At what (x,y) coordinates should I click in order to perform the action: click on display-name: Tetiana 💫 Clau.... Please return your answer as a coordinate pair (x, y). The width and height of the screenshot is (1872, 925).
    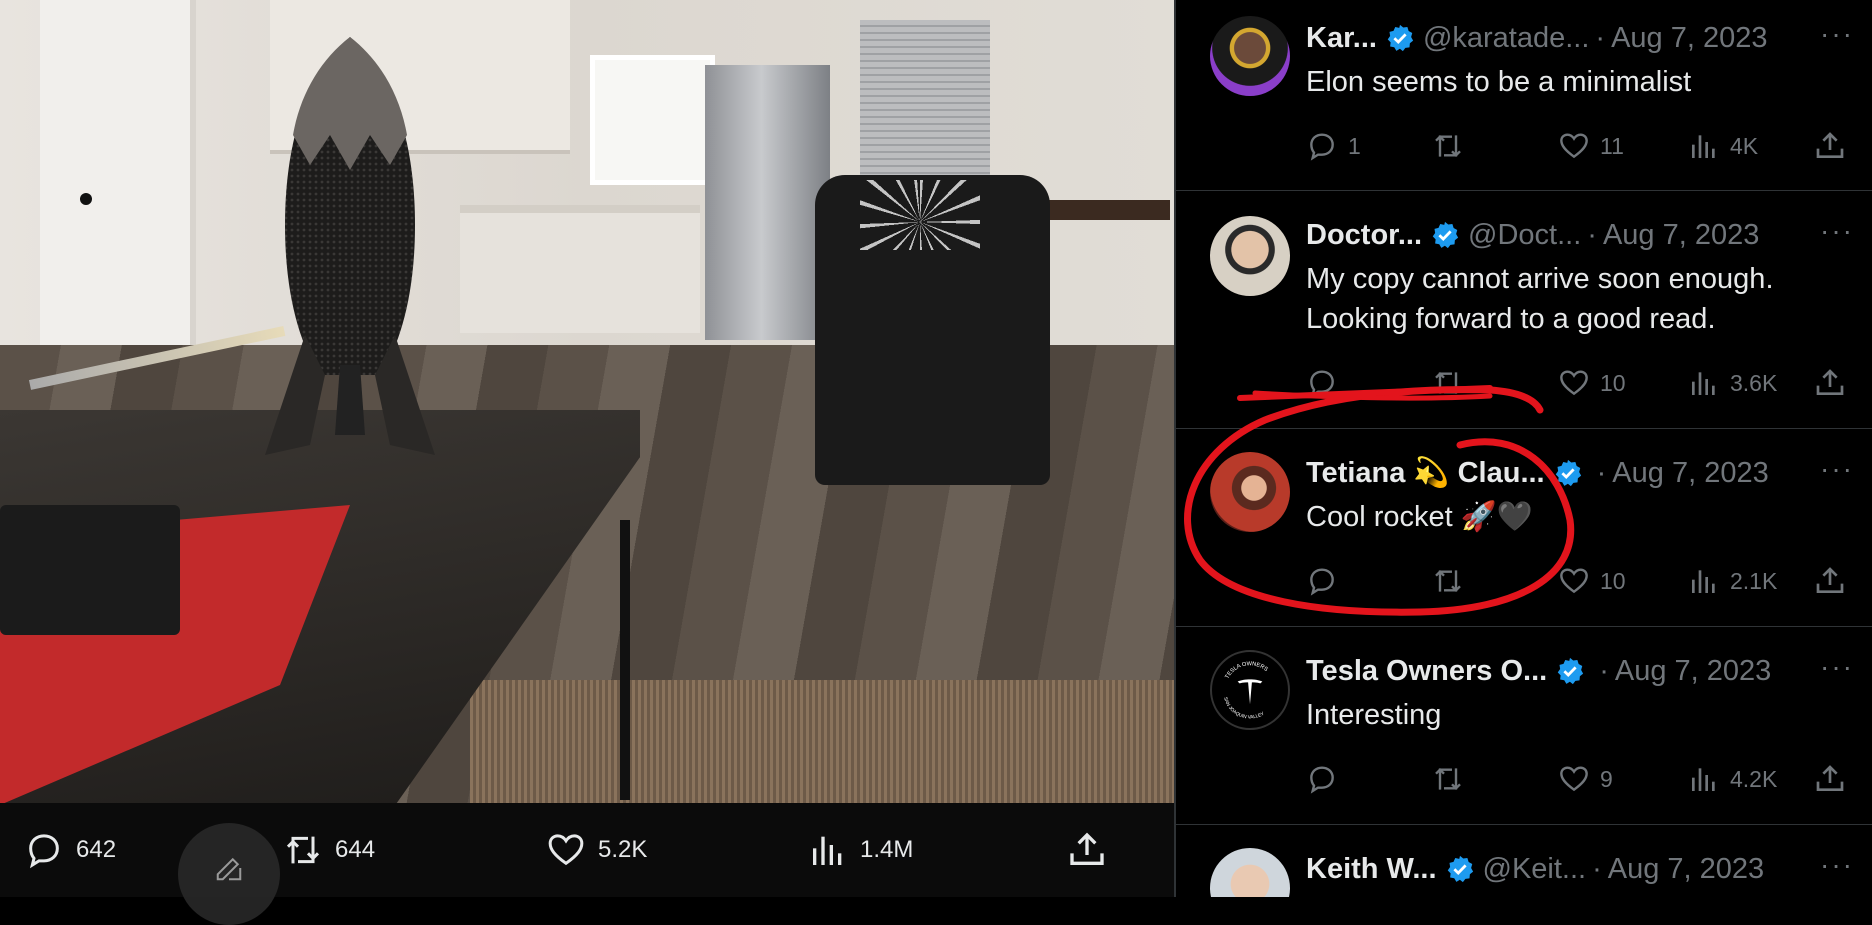
    Looking at the image, I should click on (1425, 473).